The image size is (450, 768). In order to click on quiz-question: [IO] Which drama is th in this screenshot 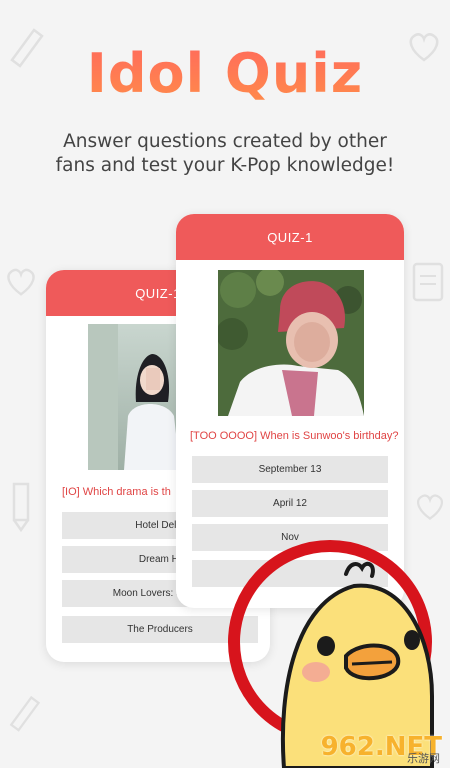, I will do `click(116, 492)`.